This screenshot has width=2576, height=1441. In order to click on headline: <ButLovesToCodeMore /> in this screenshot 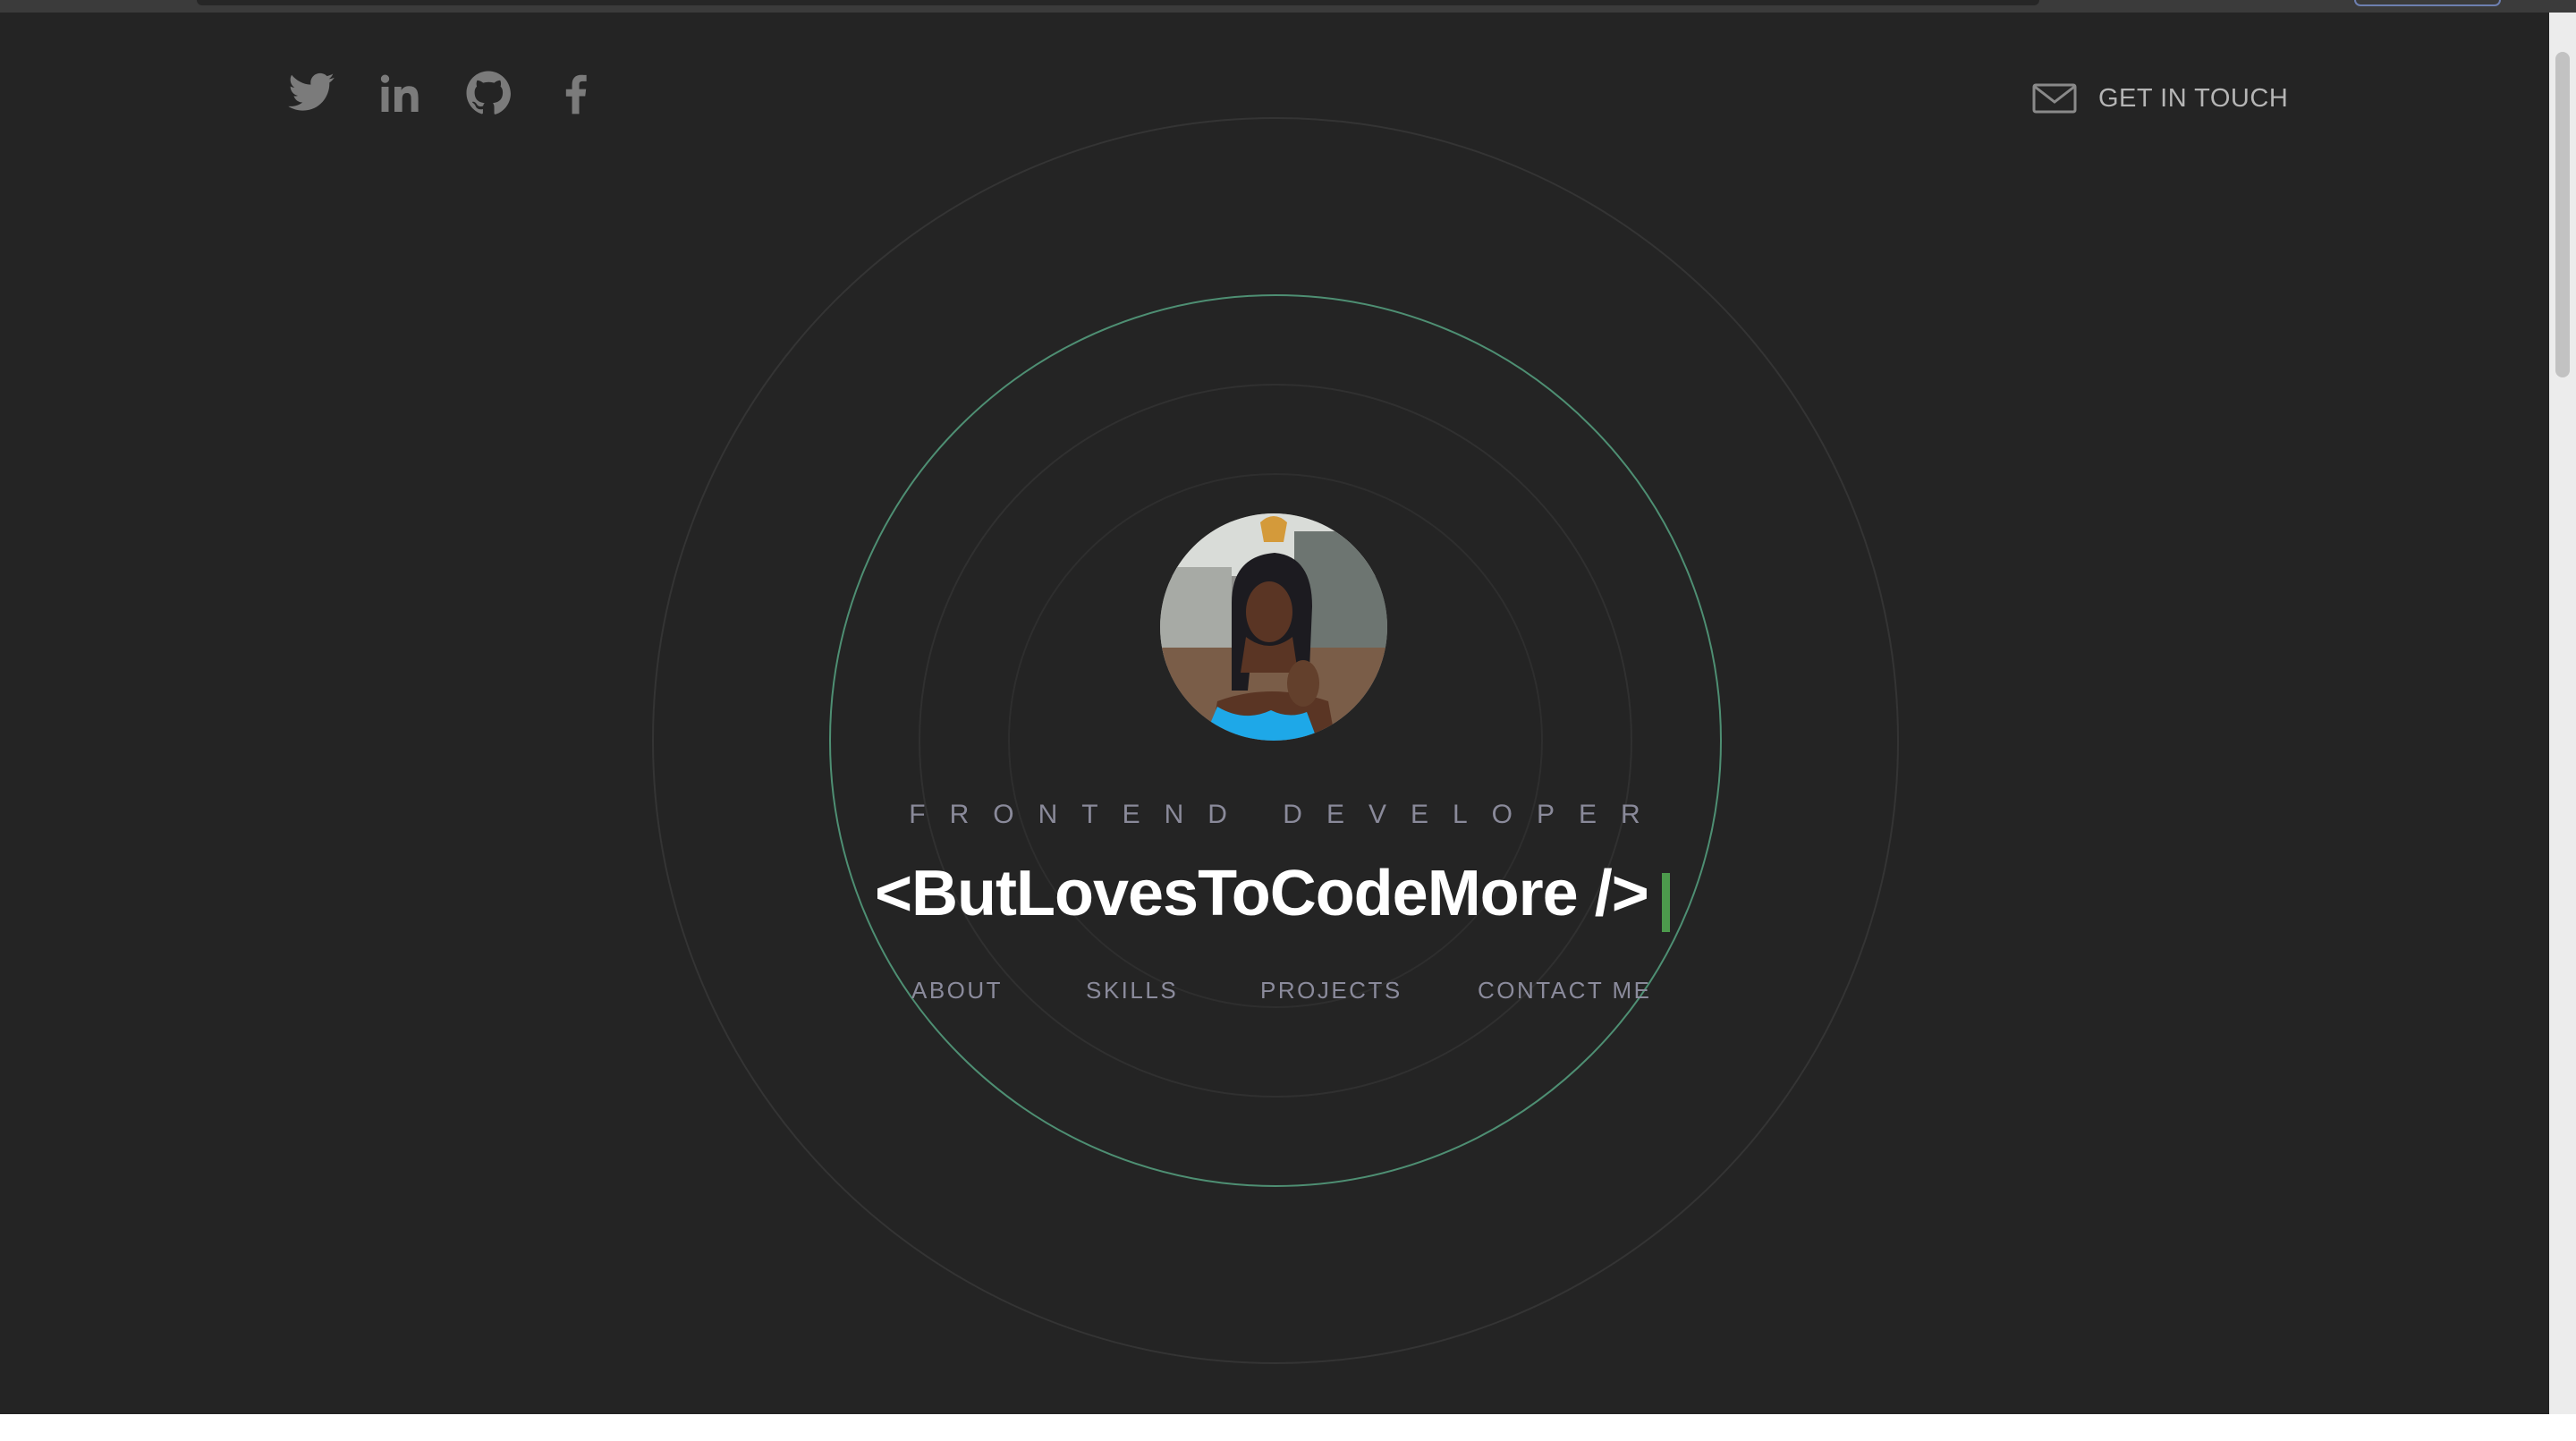, I will do `click(1262, 893)`.